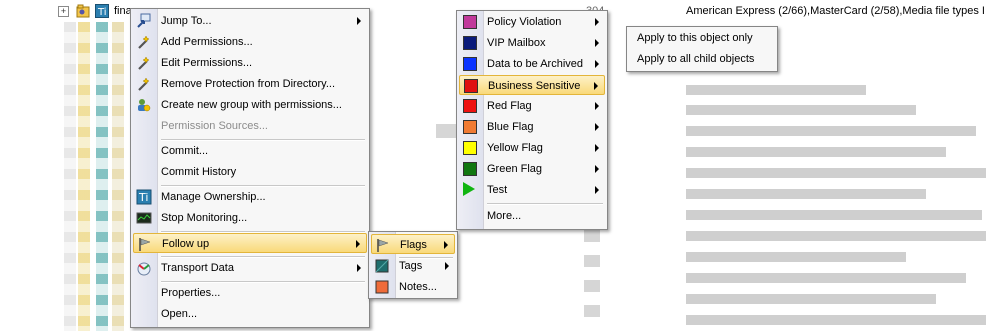  What do you see at coordinates (144, 268) in the screenshot?
I see `transport-icon` at bounding box center [144, 268].